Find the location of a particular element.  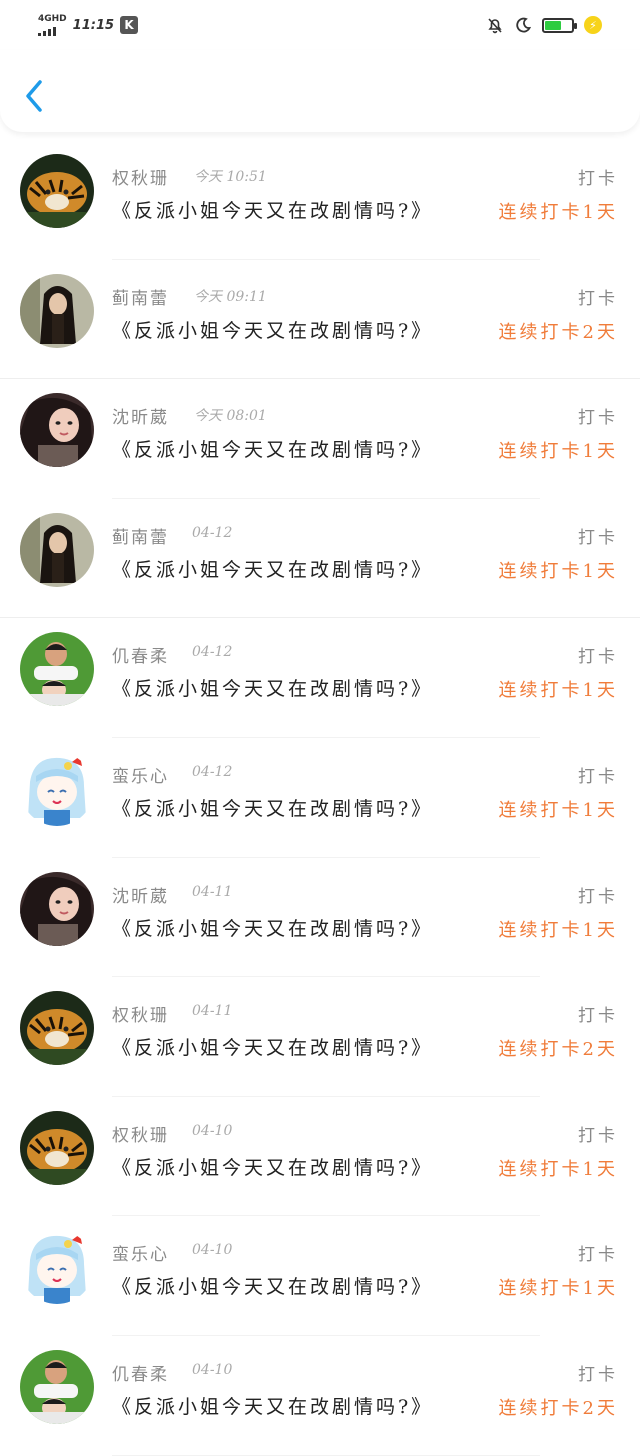

status-bar: 4GHD 11:15 K ⚡ is located at coordinates (320, 25).